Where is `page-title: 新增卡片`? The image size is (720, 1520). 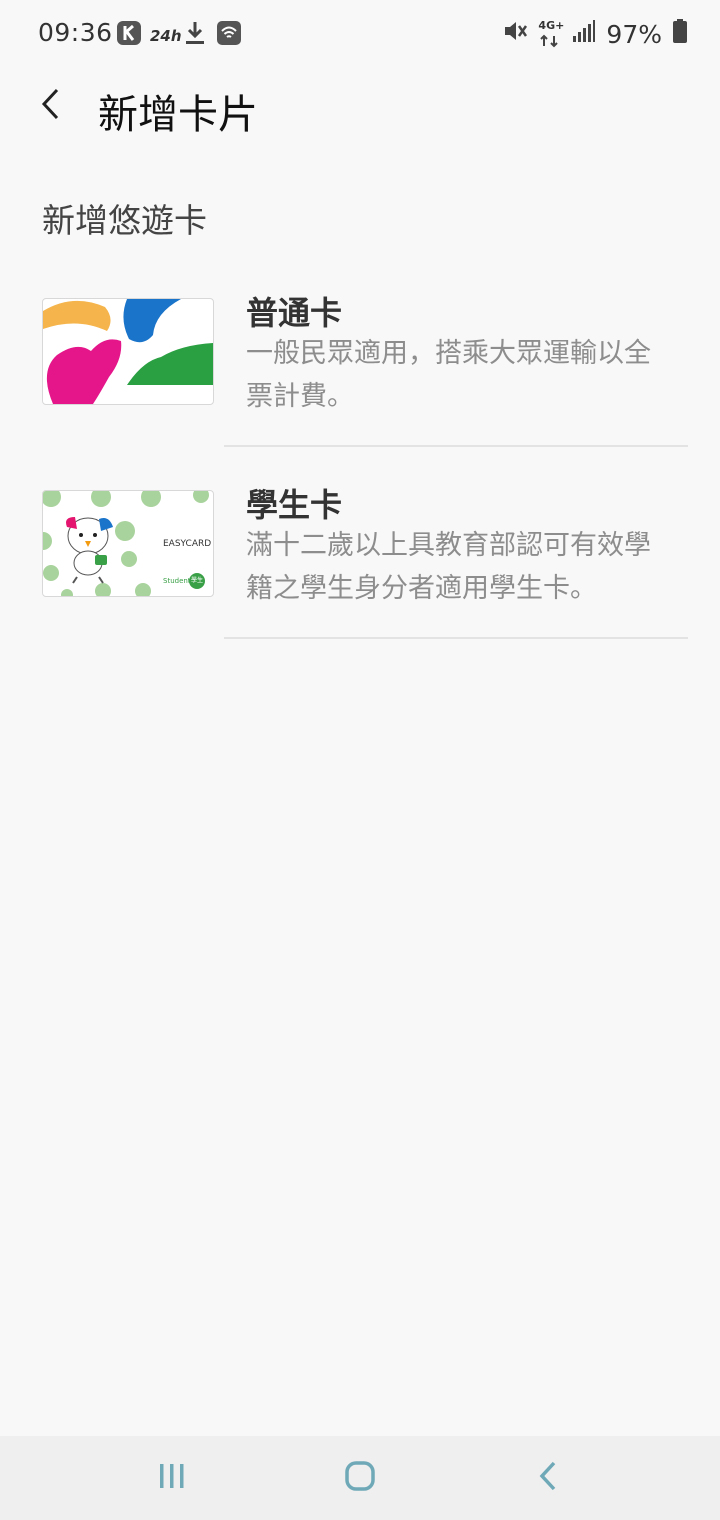
page-title: 新增卡片 is located at coordinates (178, 115).